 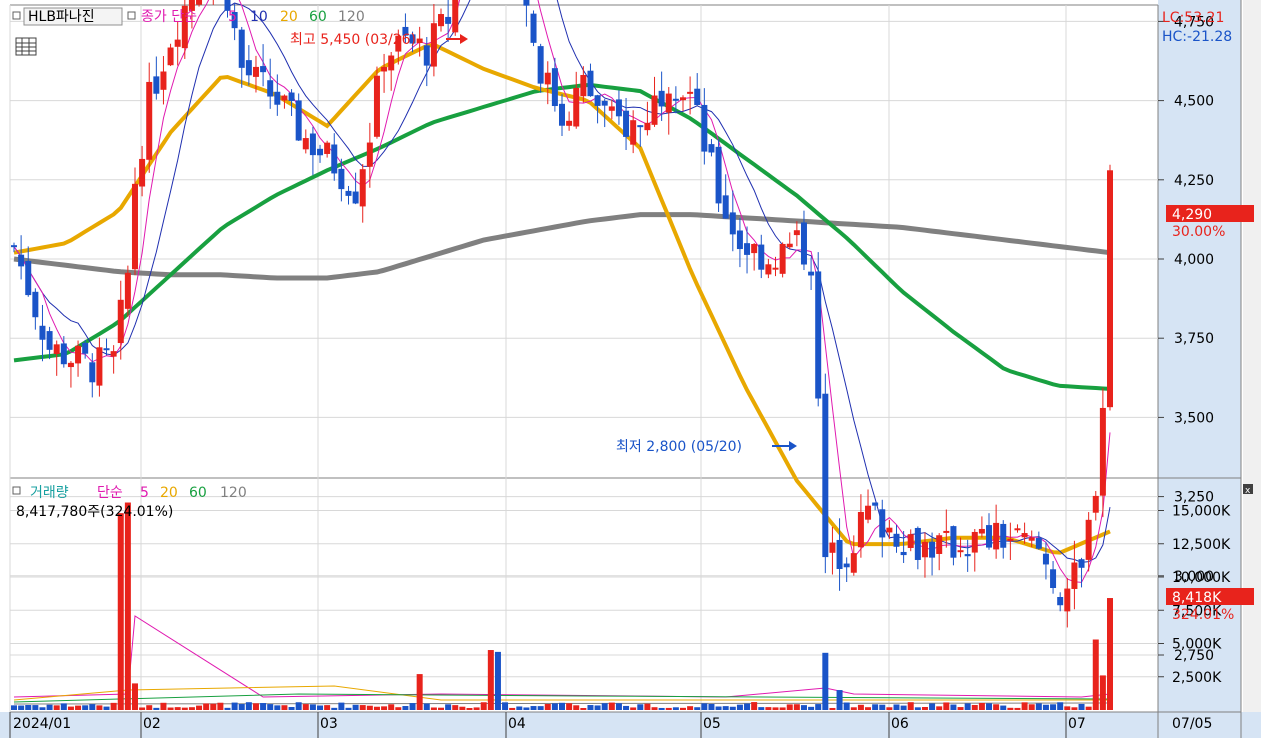 What do you see at coordinates (169, 17) in the screenshot?
I see `price-legend-prefix: 종가 단순` at bounding box center [169, 17].